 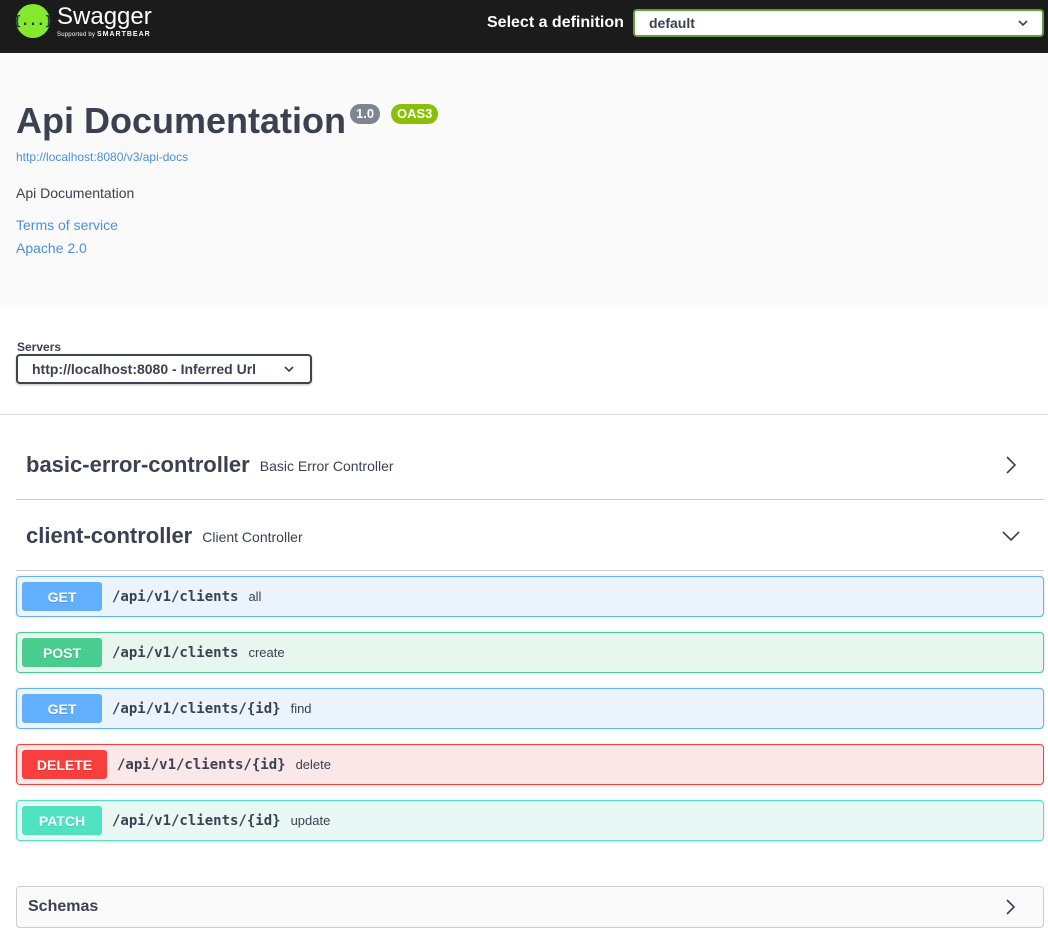 What do you see at coordinates (76, 34) in the screenshot?
I see `logo-supported-label: Supported by` at bounding box center [76, 34].